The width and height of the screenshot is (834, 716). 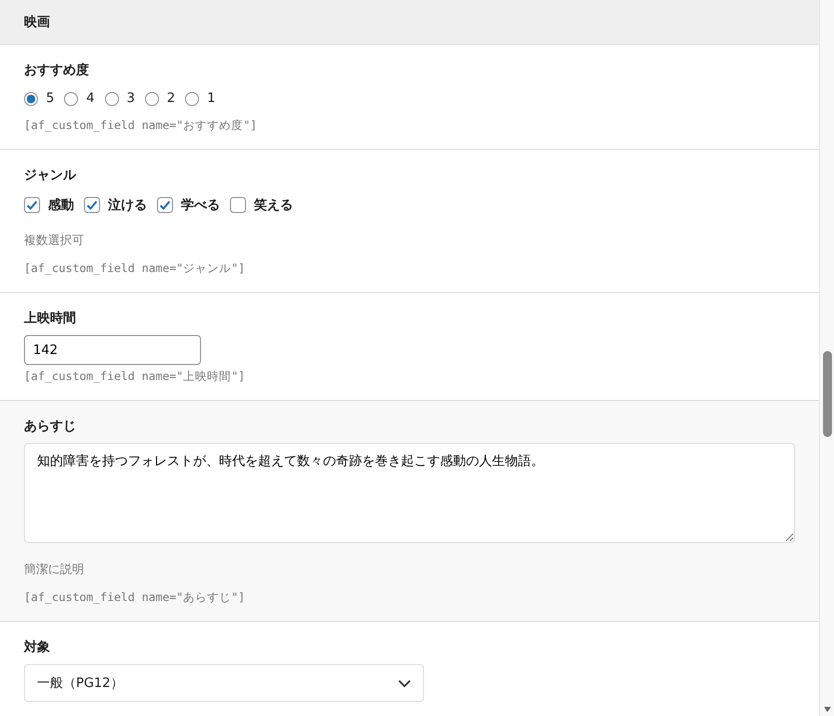 What do you see at coordinates (37, 647) in the screenshot?
I see `field-label: 対象` at bounding box center [37, 647].